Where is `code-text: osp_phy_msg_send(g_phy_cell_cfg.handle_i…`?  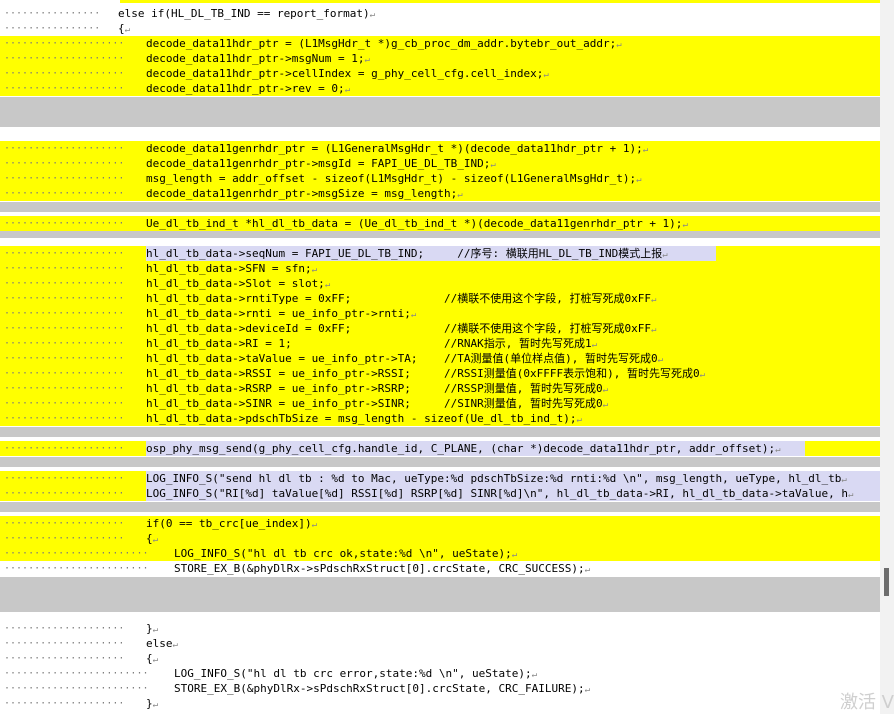
code-text: osp_phy_msg_send(g_phy_cell_cfg.handle_i… is located at coordinates (463, 448).